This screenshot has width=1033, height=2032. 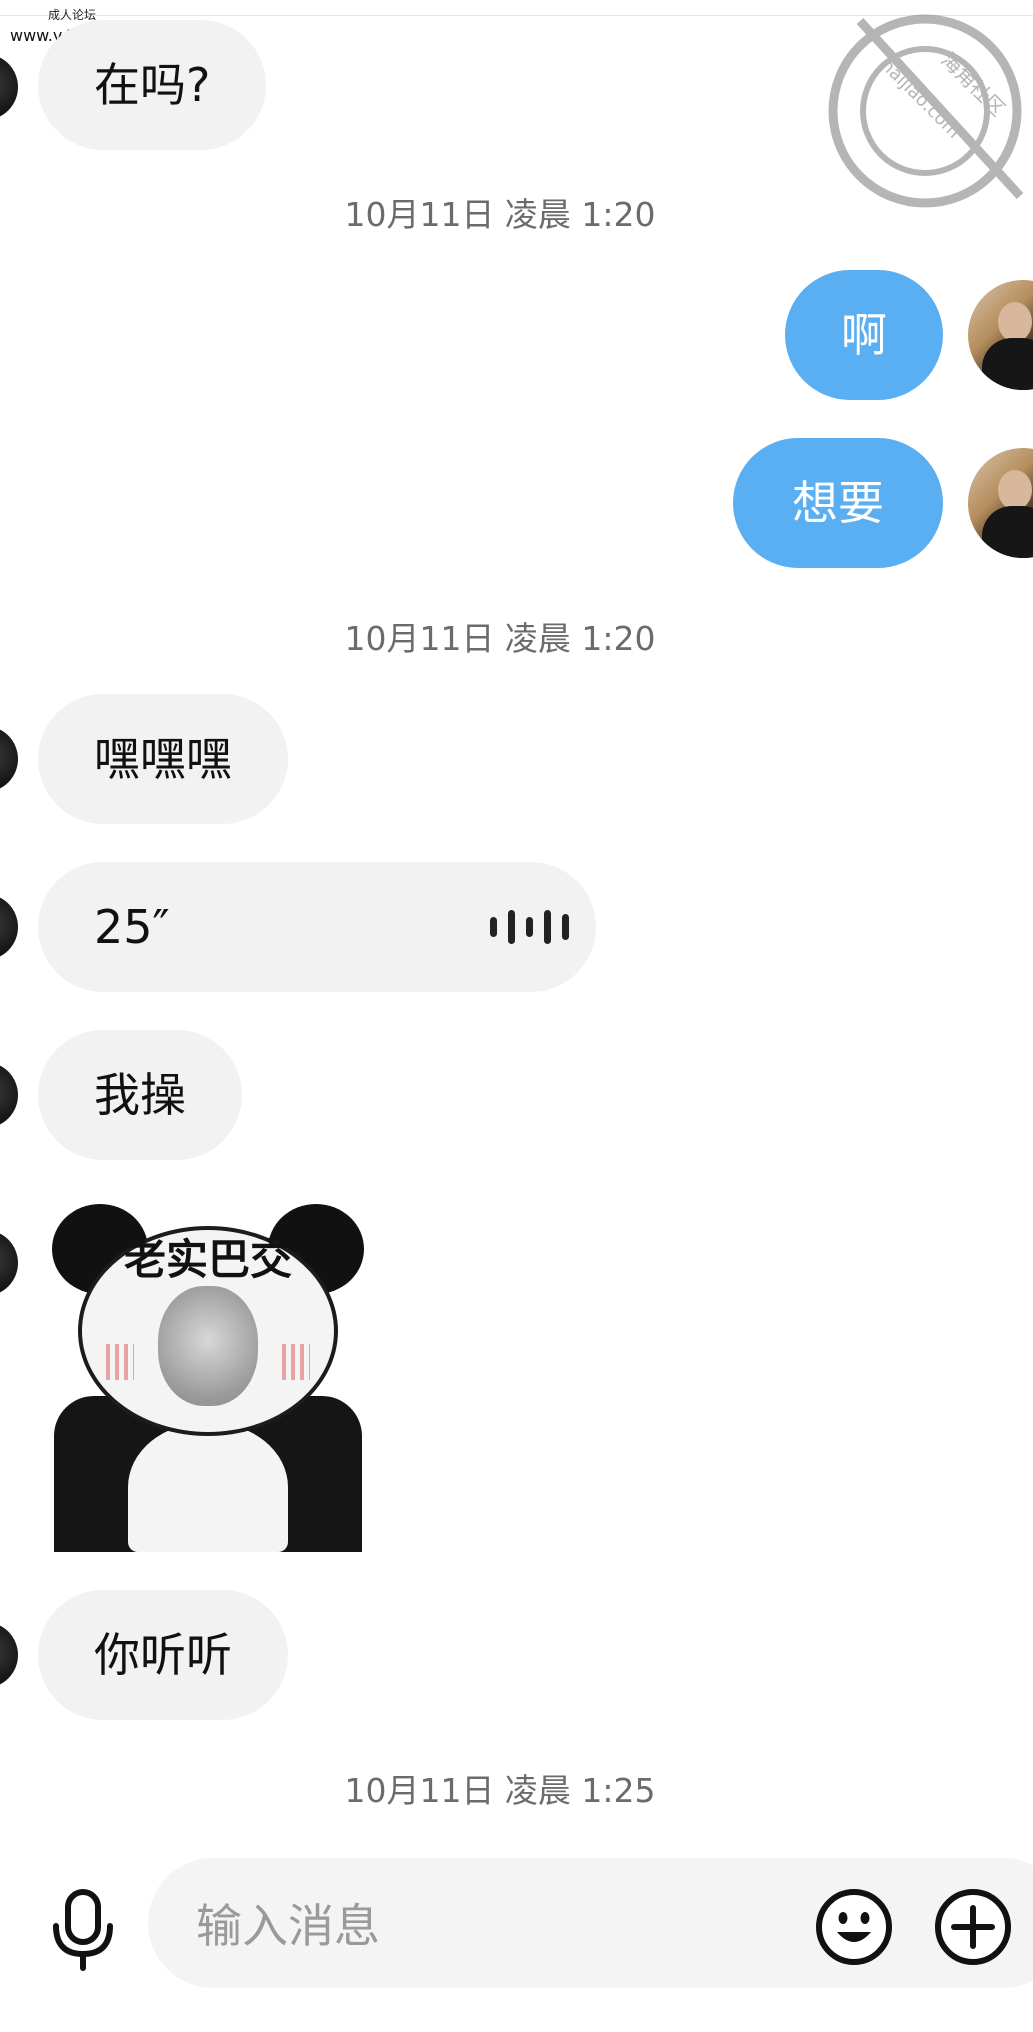 I want to click on message-bubble-outgoing: 啊, so click(x=864, y=335).